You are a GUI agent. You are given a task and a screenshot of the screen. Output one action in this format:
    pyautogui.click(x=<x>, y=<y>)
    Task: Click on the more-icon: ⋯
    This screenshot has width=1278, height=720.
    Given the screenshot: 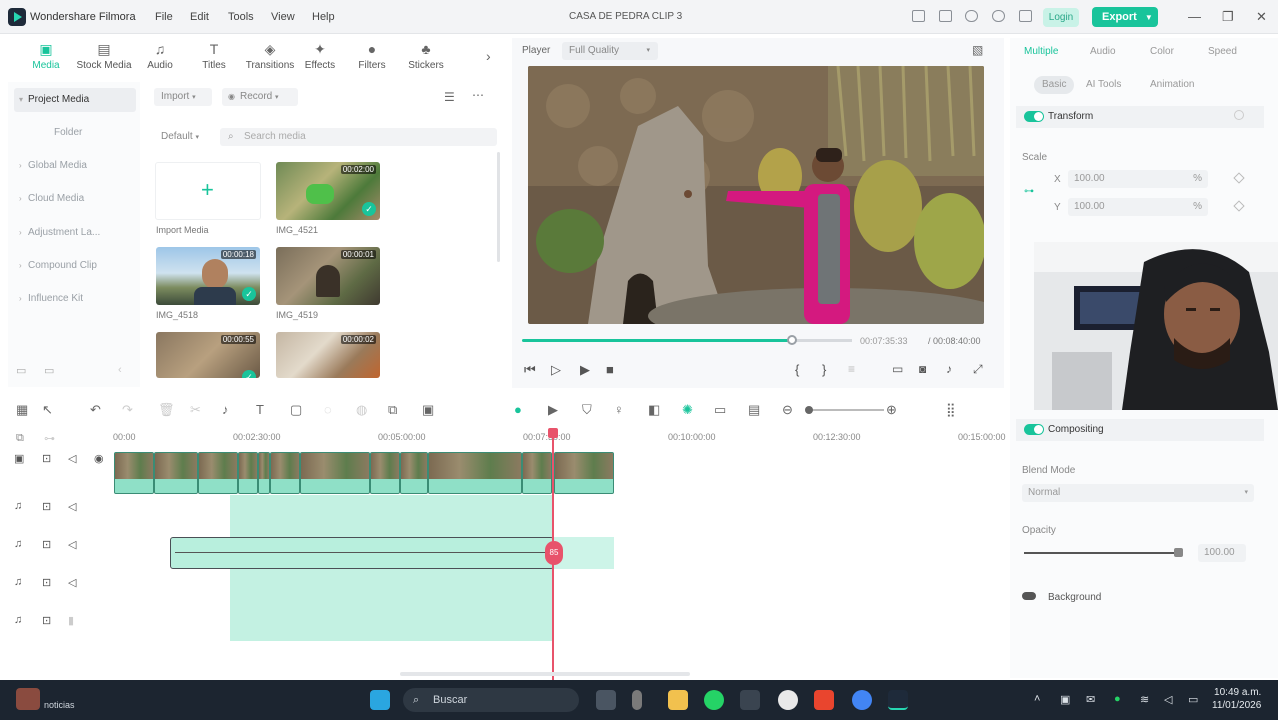 What is the action you would take?
    pyautogui.click(x=478, y=95)
    